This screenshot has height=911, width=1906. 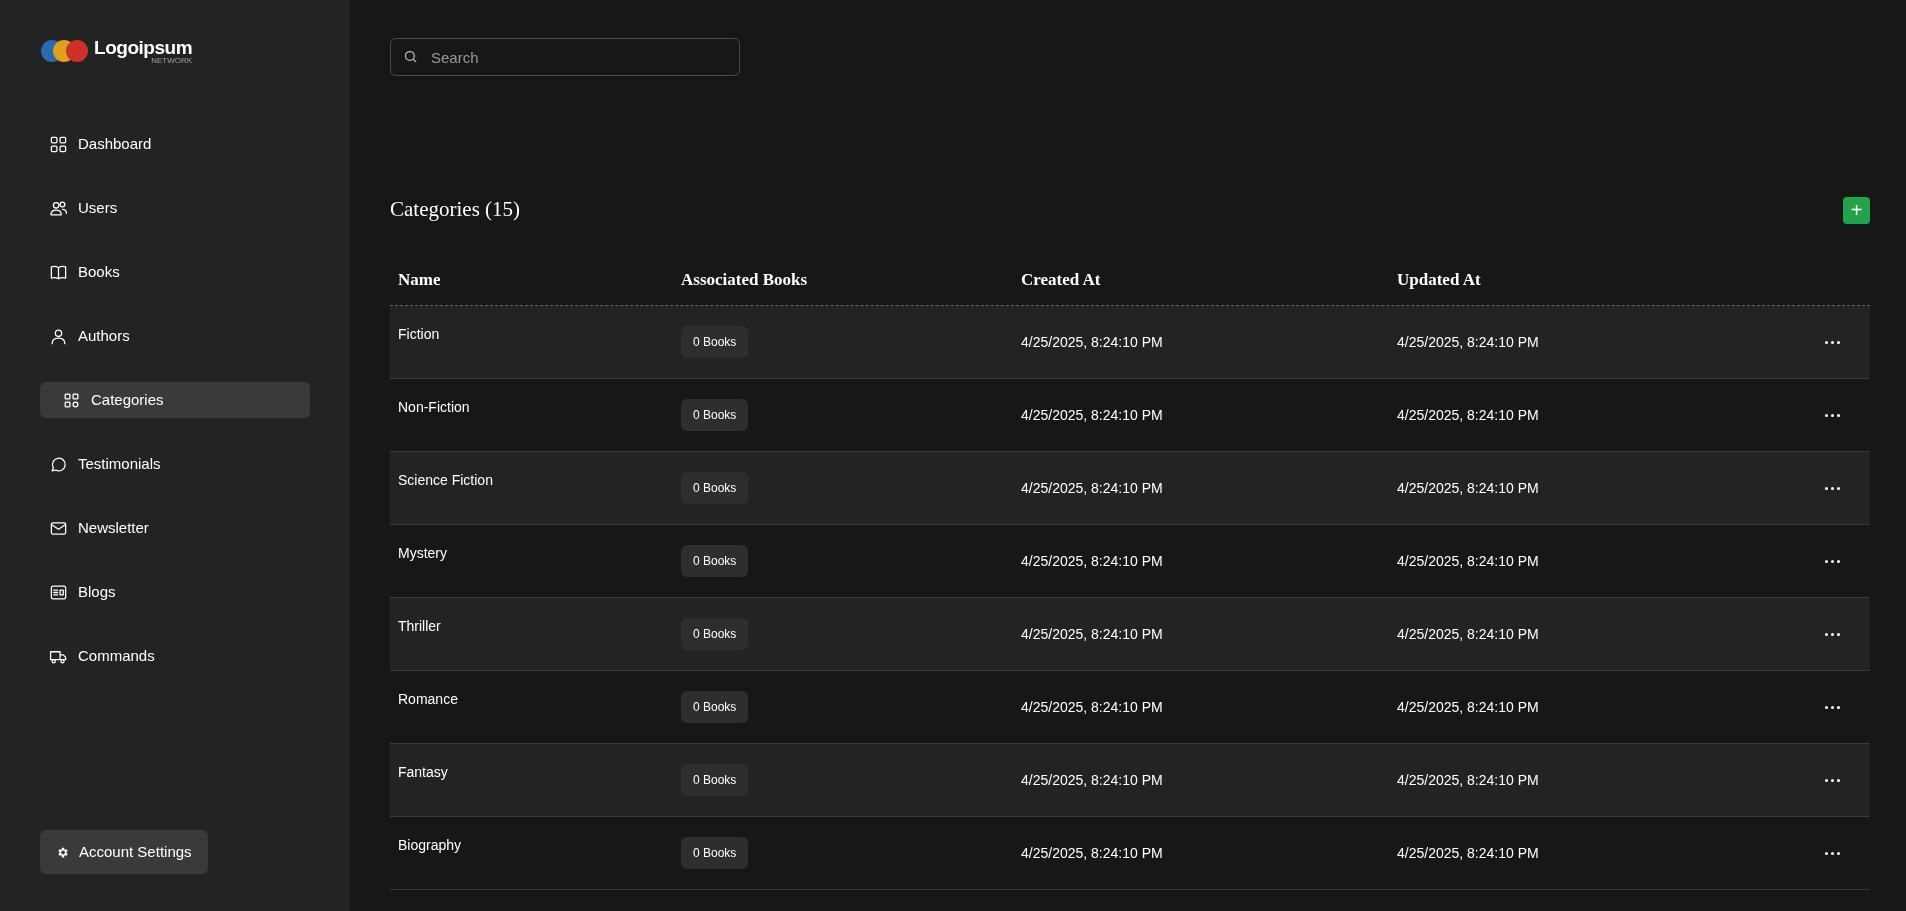 I want to click on column-header: Updated At, so click(x=1439, y=279).